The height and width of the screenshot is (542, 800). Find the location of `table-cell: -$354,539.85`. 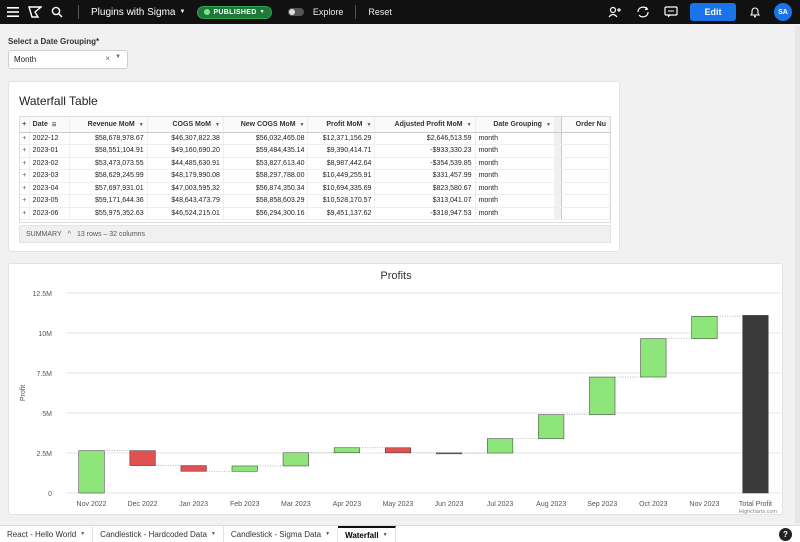

table-cell: -$354,539.85 is located at coordinates (425, 163).